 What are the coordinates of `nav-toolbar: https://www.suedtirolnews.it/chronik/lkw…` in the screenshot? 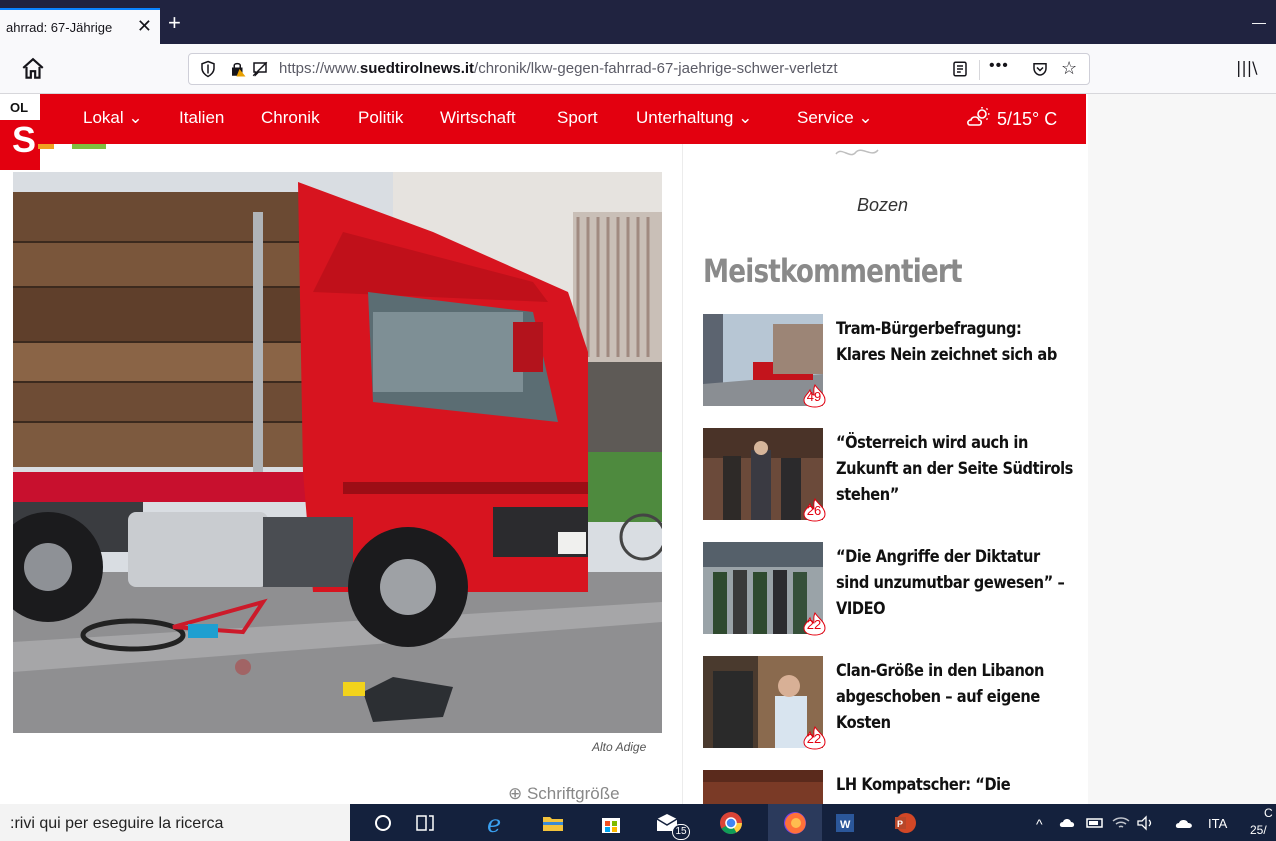 It's located at (638, 69).